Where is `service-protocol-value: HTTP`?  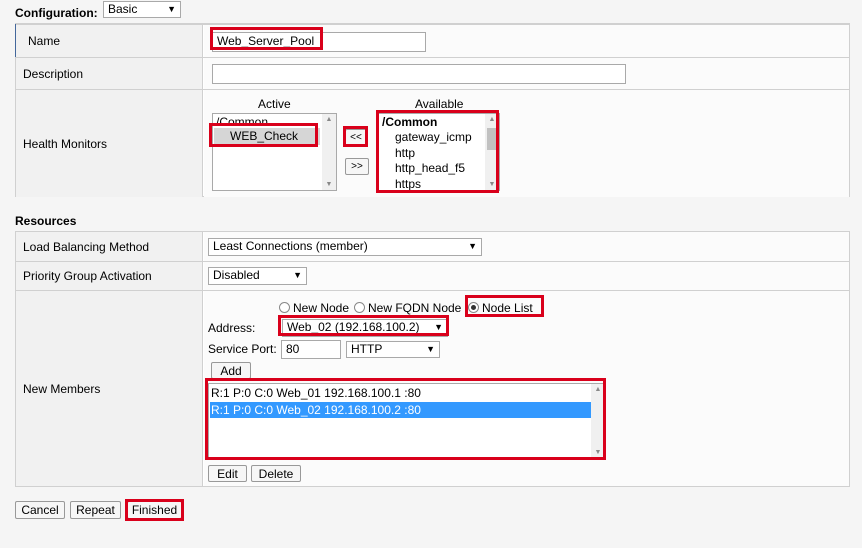
service-protocol-value: HTTP is located at coordinates (367, 349).